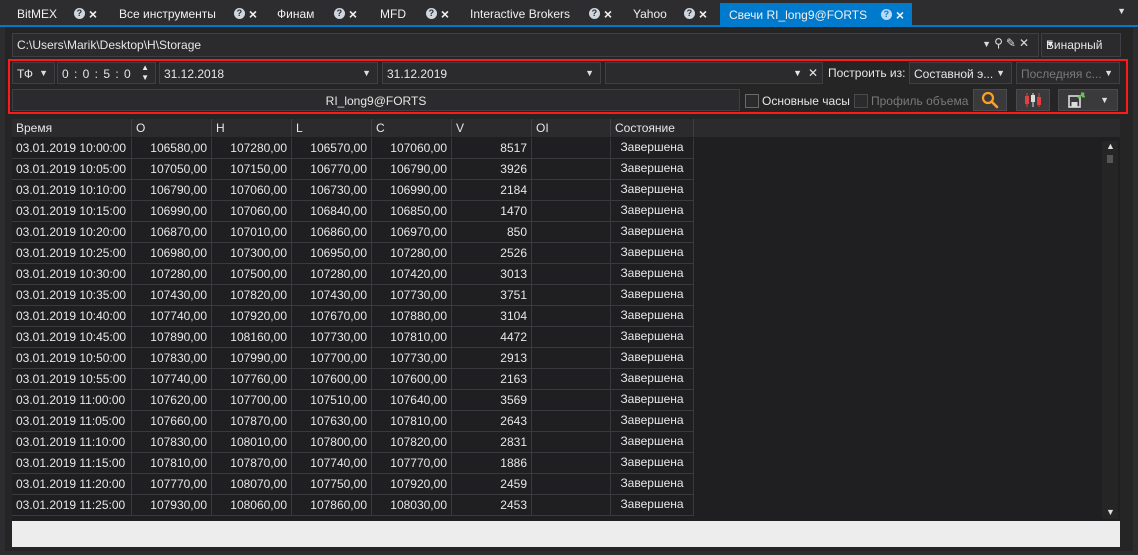 This screenshot has width=1138, height=555. I want to click on table-cell: 2643, so click(492, 421).